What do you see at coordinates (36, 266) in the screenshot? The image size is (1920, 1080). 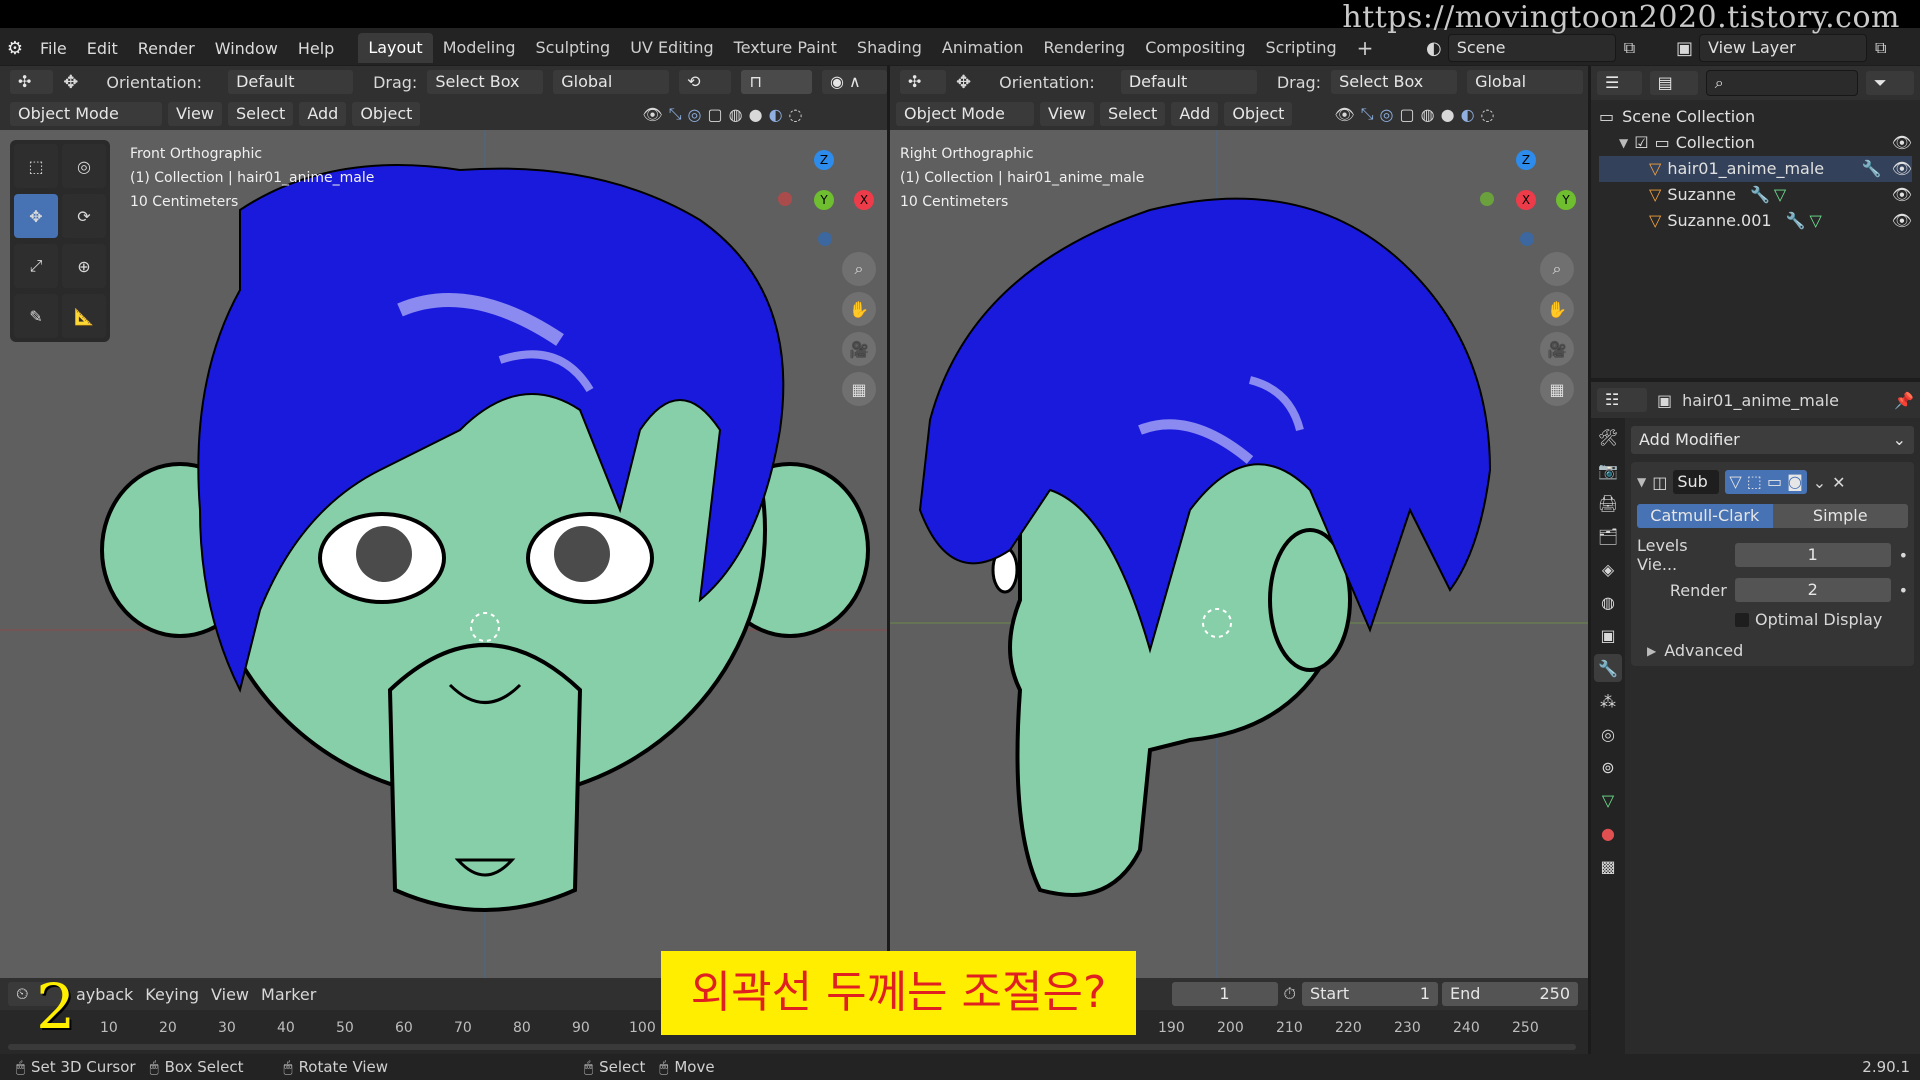 I see `scale-tool-icon: ⤢` at bounding box center [36, 266].